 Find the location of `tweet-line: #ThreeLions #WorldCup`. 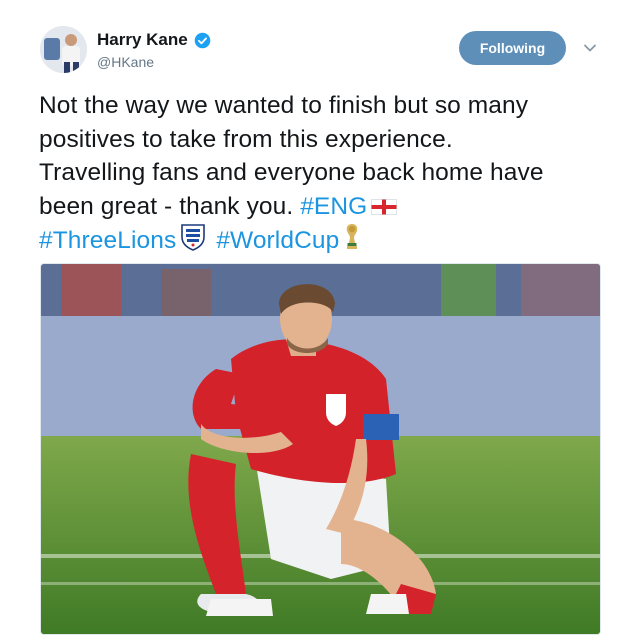

tweet-line: #ThreeLions #WorldCup is located at coordinates (326, 240).